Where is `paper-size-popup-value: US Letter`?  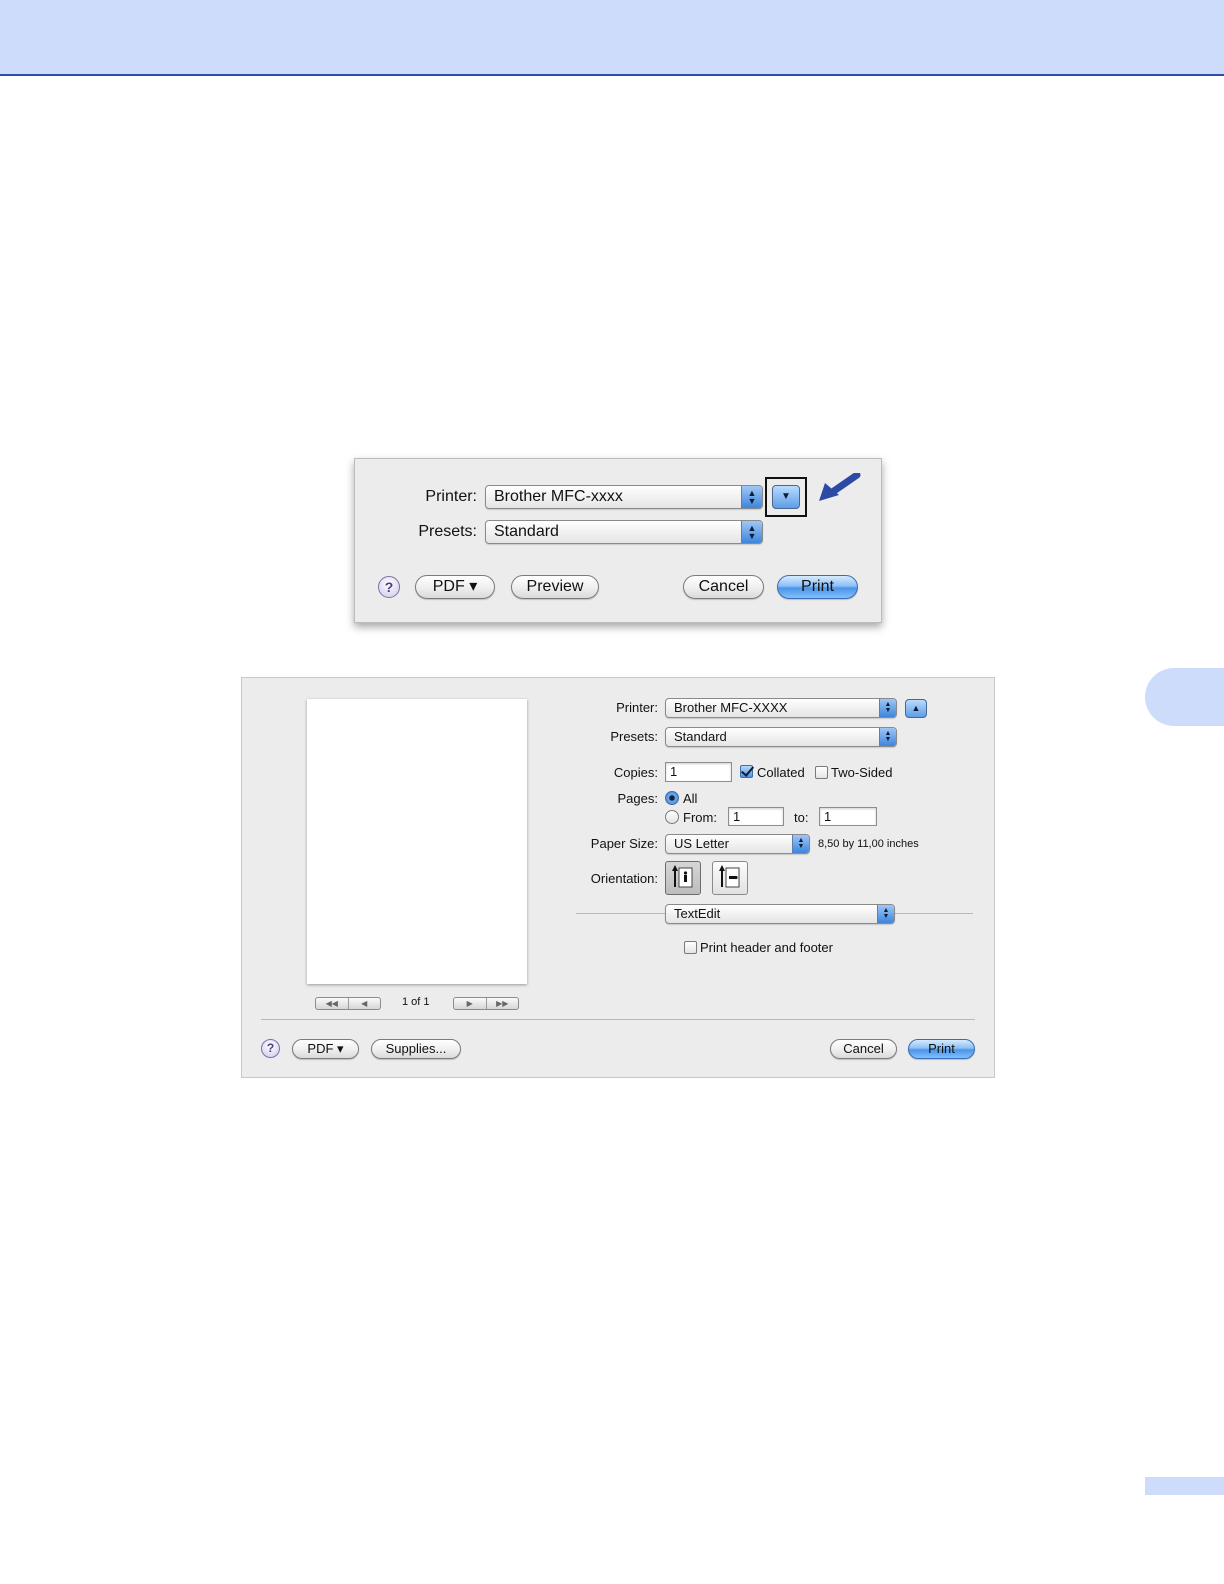
paper-size-popup-value: US Letter is located at coordinates (701, 843).